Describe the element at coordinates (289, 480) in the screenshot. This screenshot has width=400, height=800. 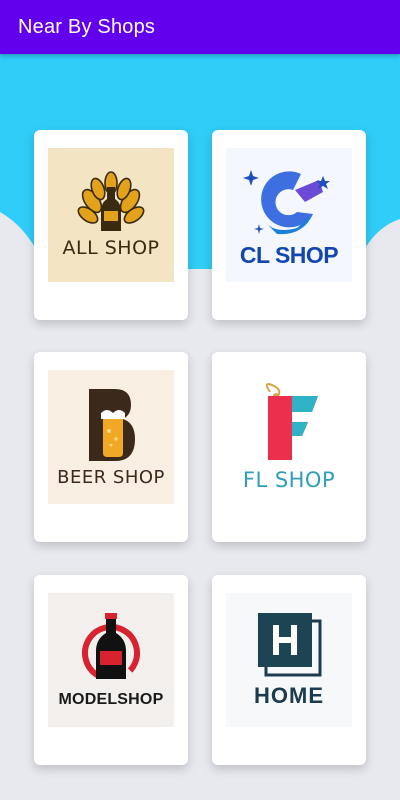
I see `shop-name: FL SHOP` at that location.